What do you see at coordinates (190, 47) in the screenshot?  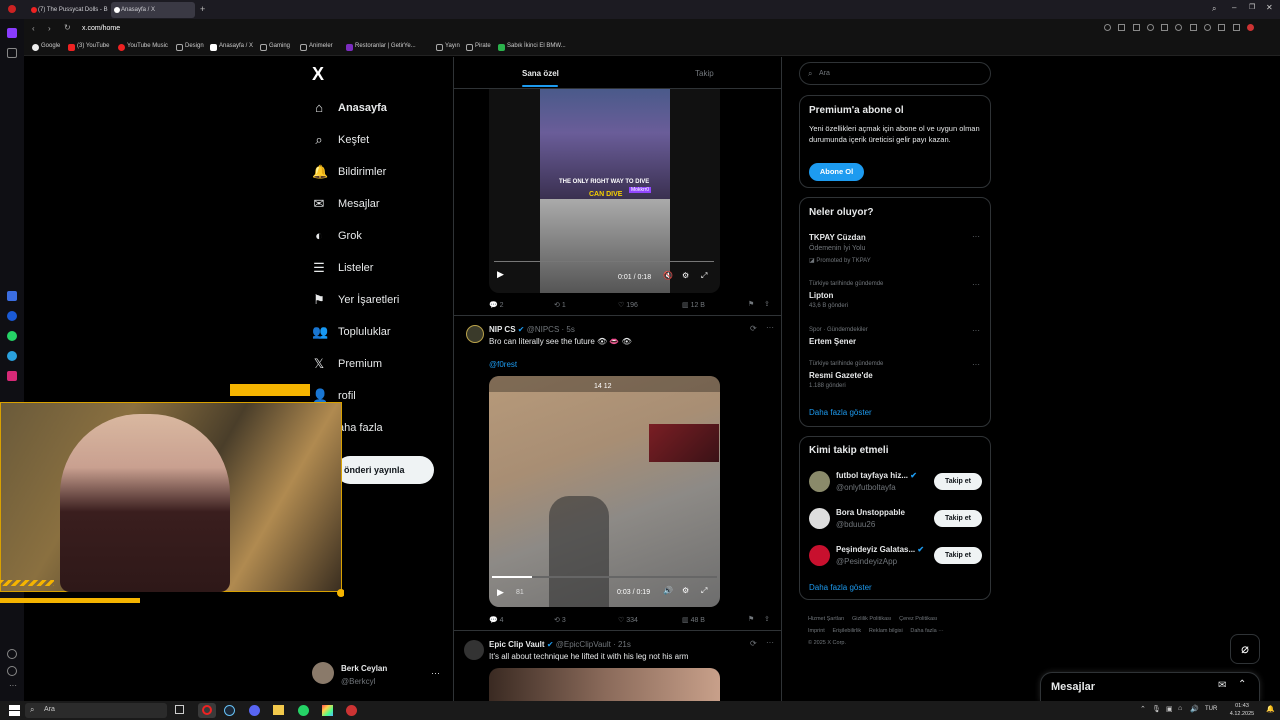 I see `bookmark-design: Design` at bounding box center [190, 47].